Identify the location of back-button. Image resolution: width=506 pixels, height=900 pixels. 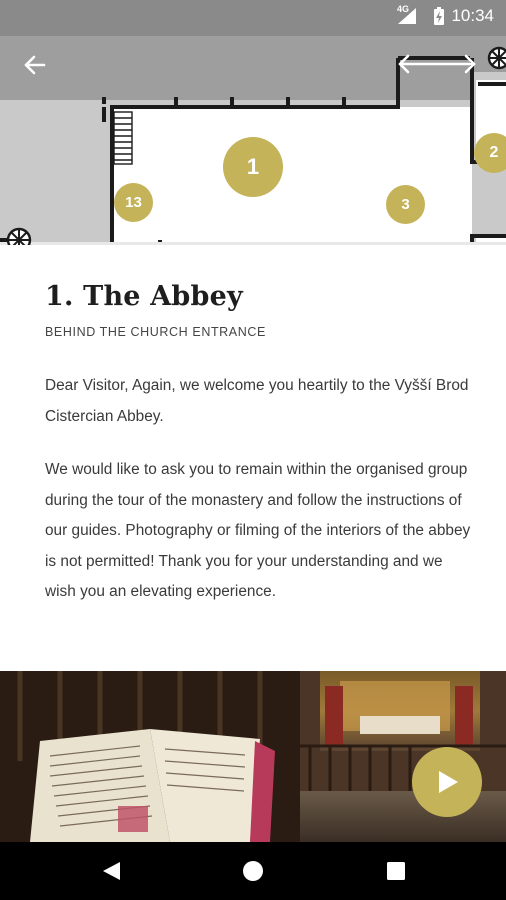
(35, 65).